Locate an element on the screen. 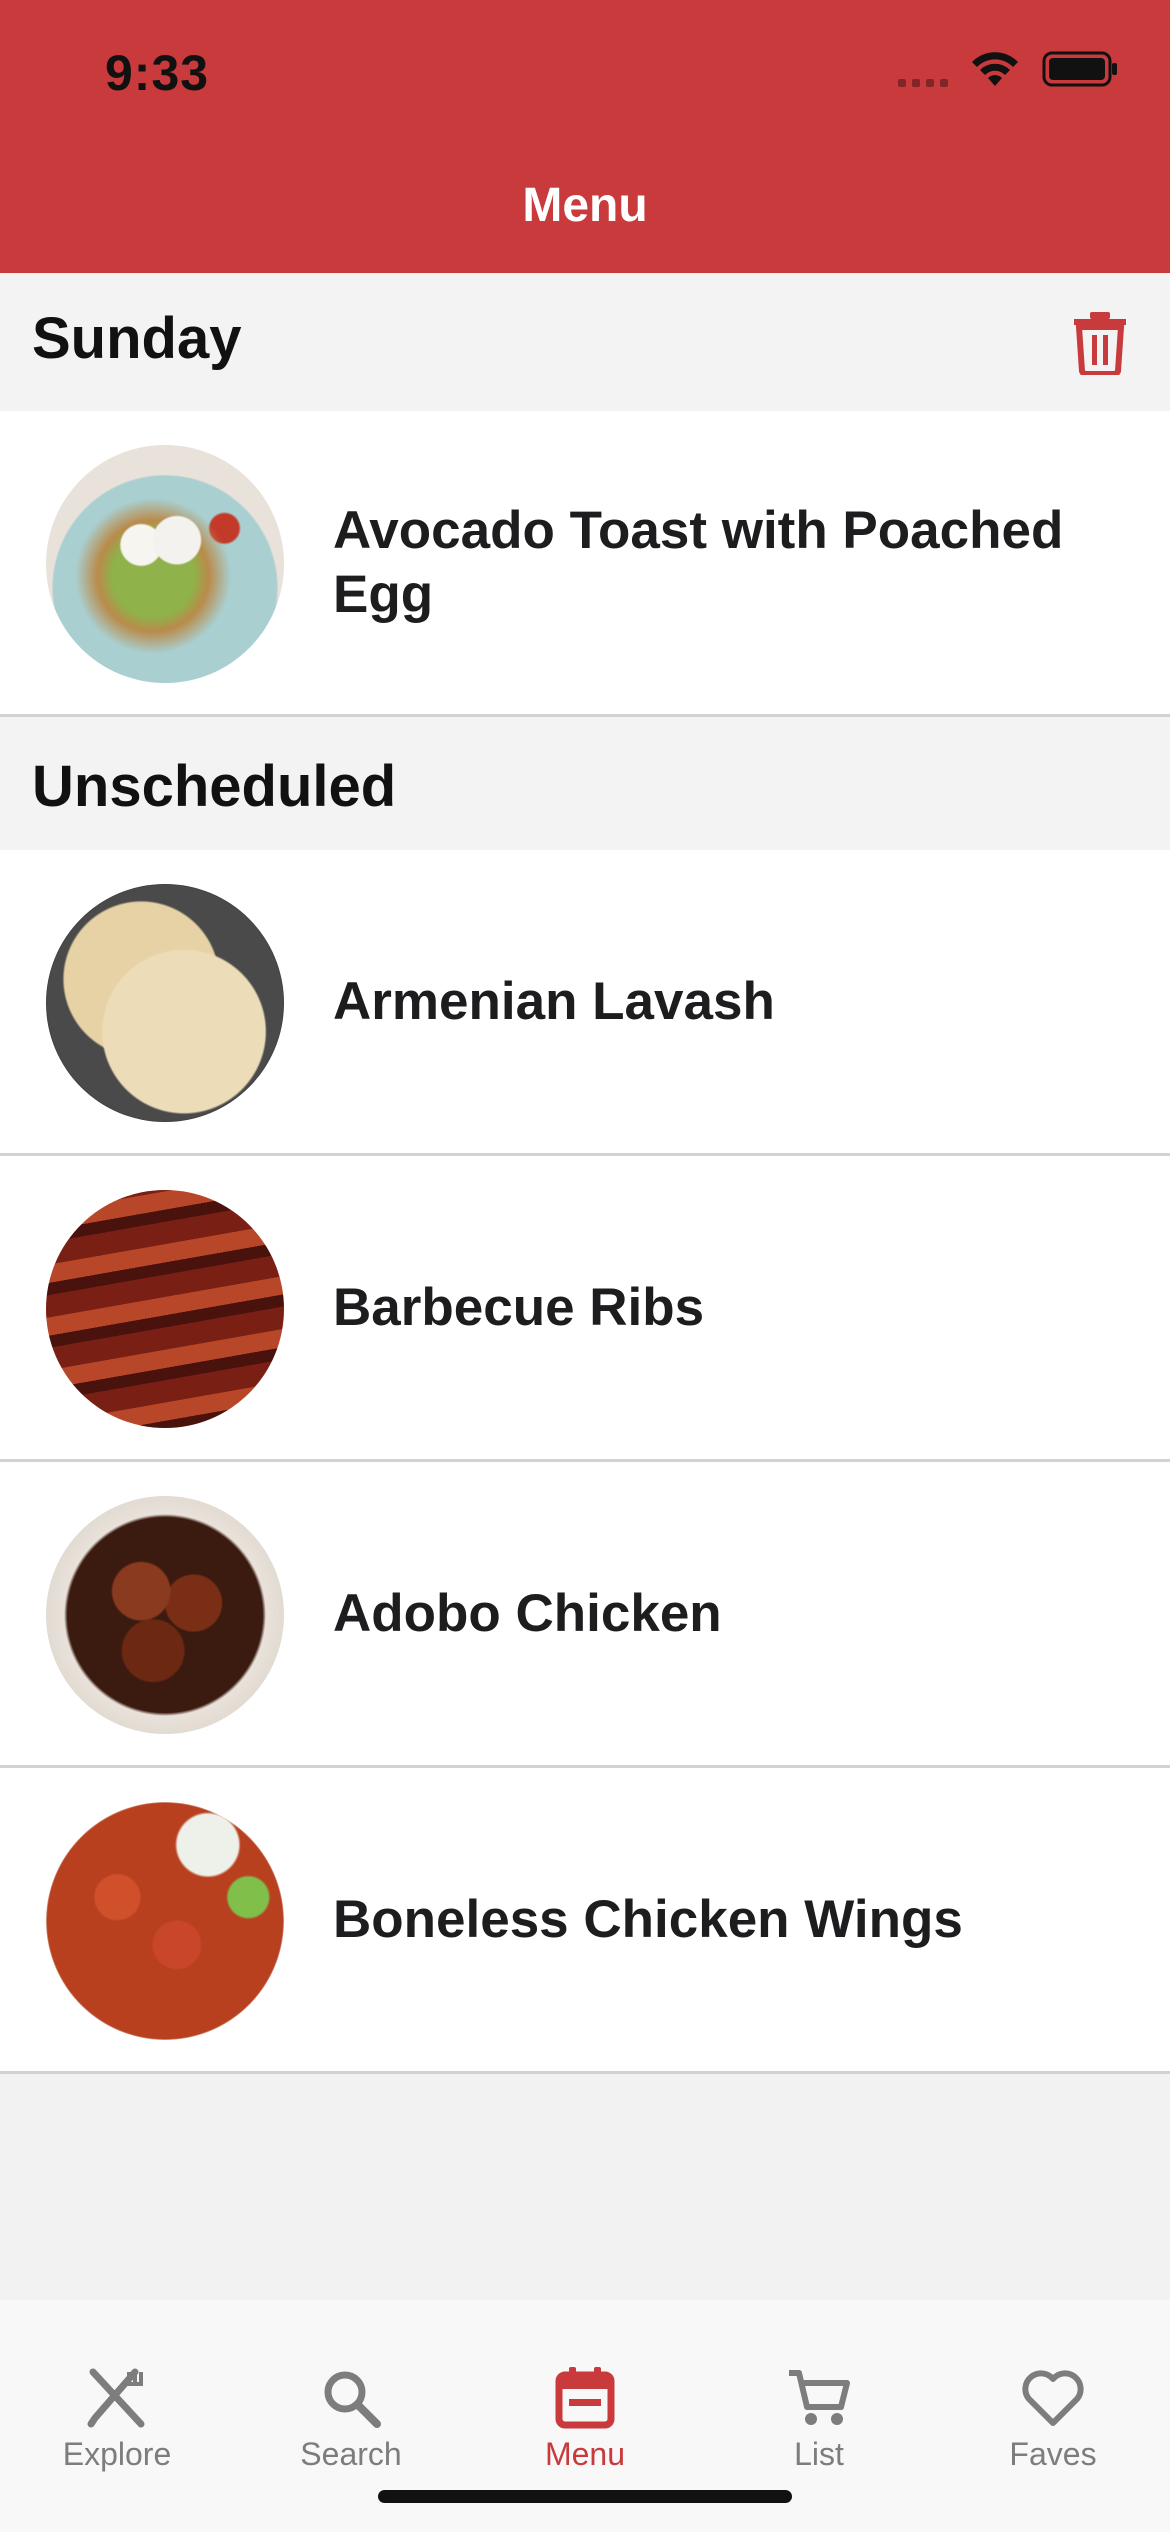 Image resolution: width=1170 pixels, height=2532 pixels. calendar-icon is located at coordinates (585, 2398).